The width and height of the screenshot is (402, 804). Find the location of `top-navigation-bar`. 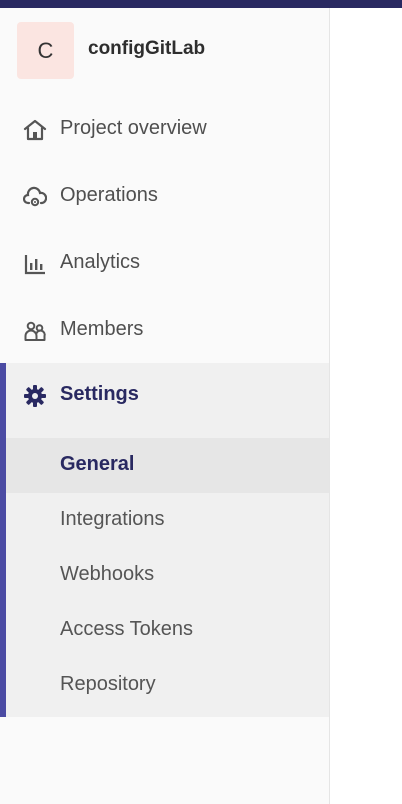

top-navigation-bar is located at coordinates (201, 4).